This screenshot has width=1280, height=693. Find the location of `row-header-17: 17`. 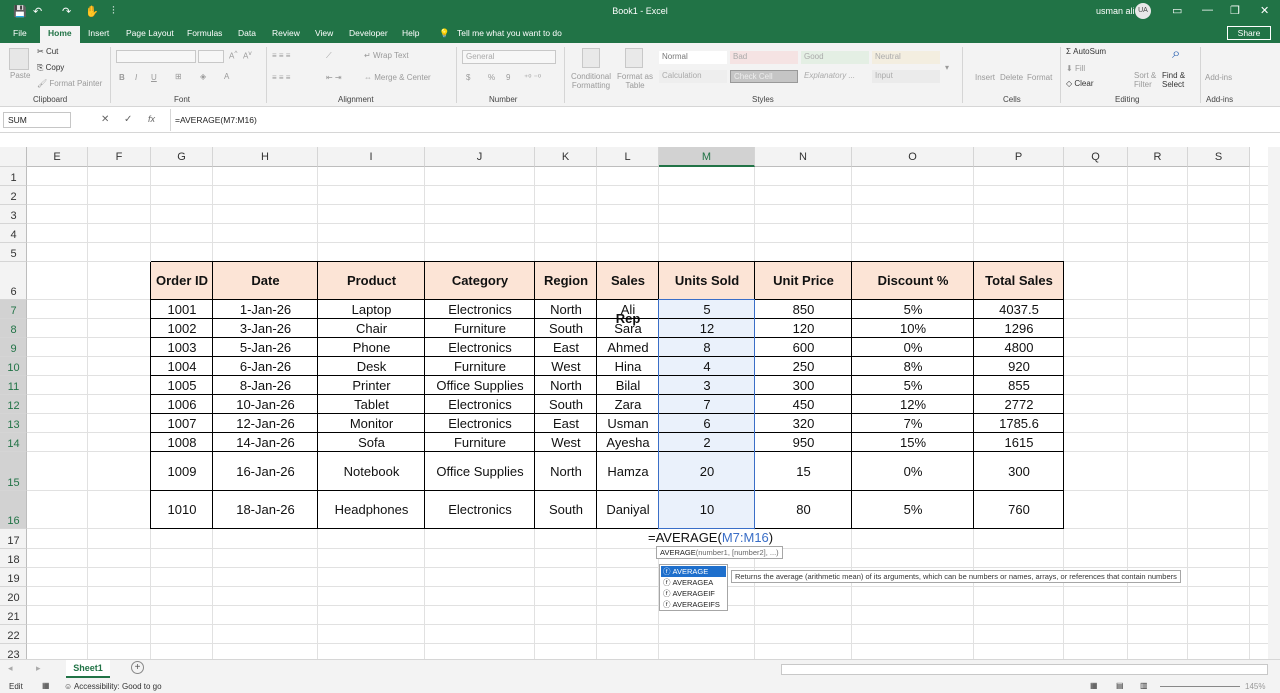

row-header-17: 17 is located at coordinates (13, 539).